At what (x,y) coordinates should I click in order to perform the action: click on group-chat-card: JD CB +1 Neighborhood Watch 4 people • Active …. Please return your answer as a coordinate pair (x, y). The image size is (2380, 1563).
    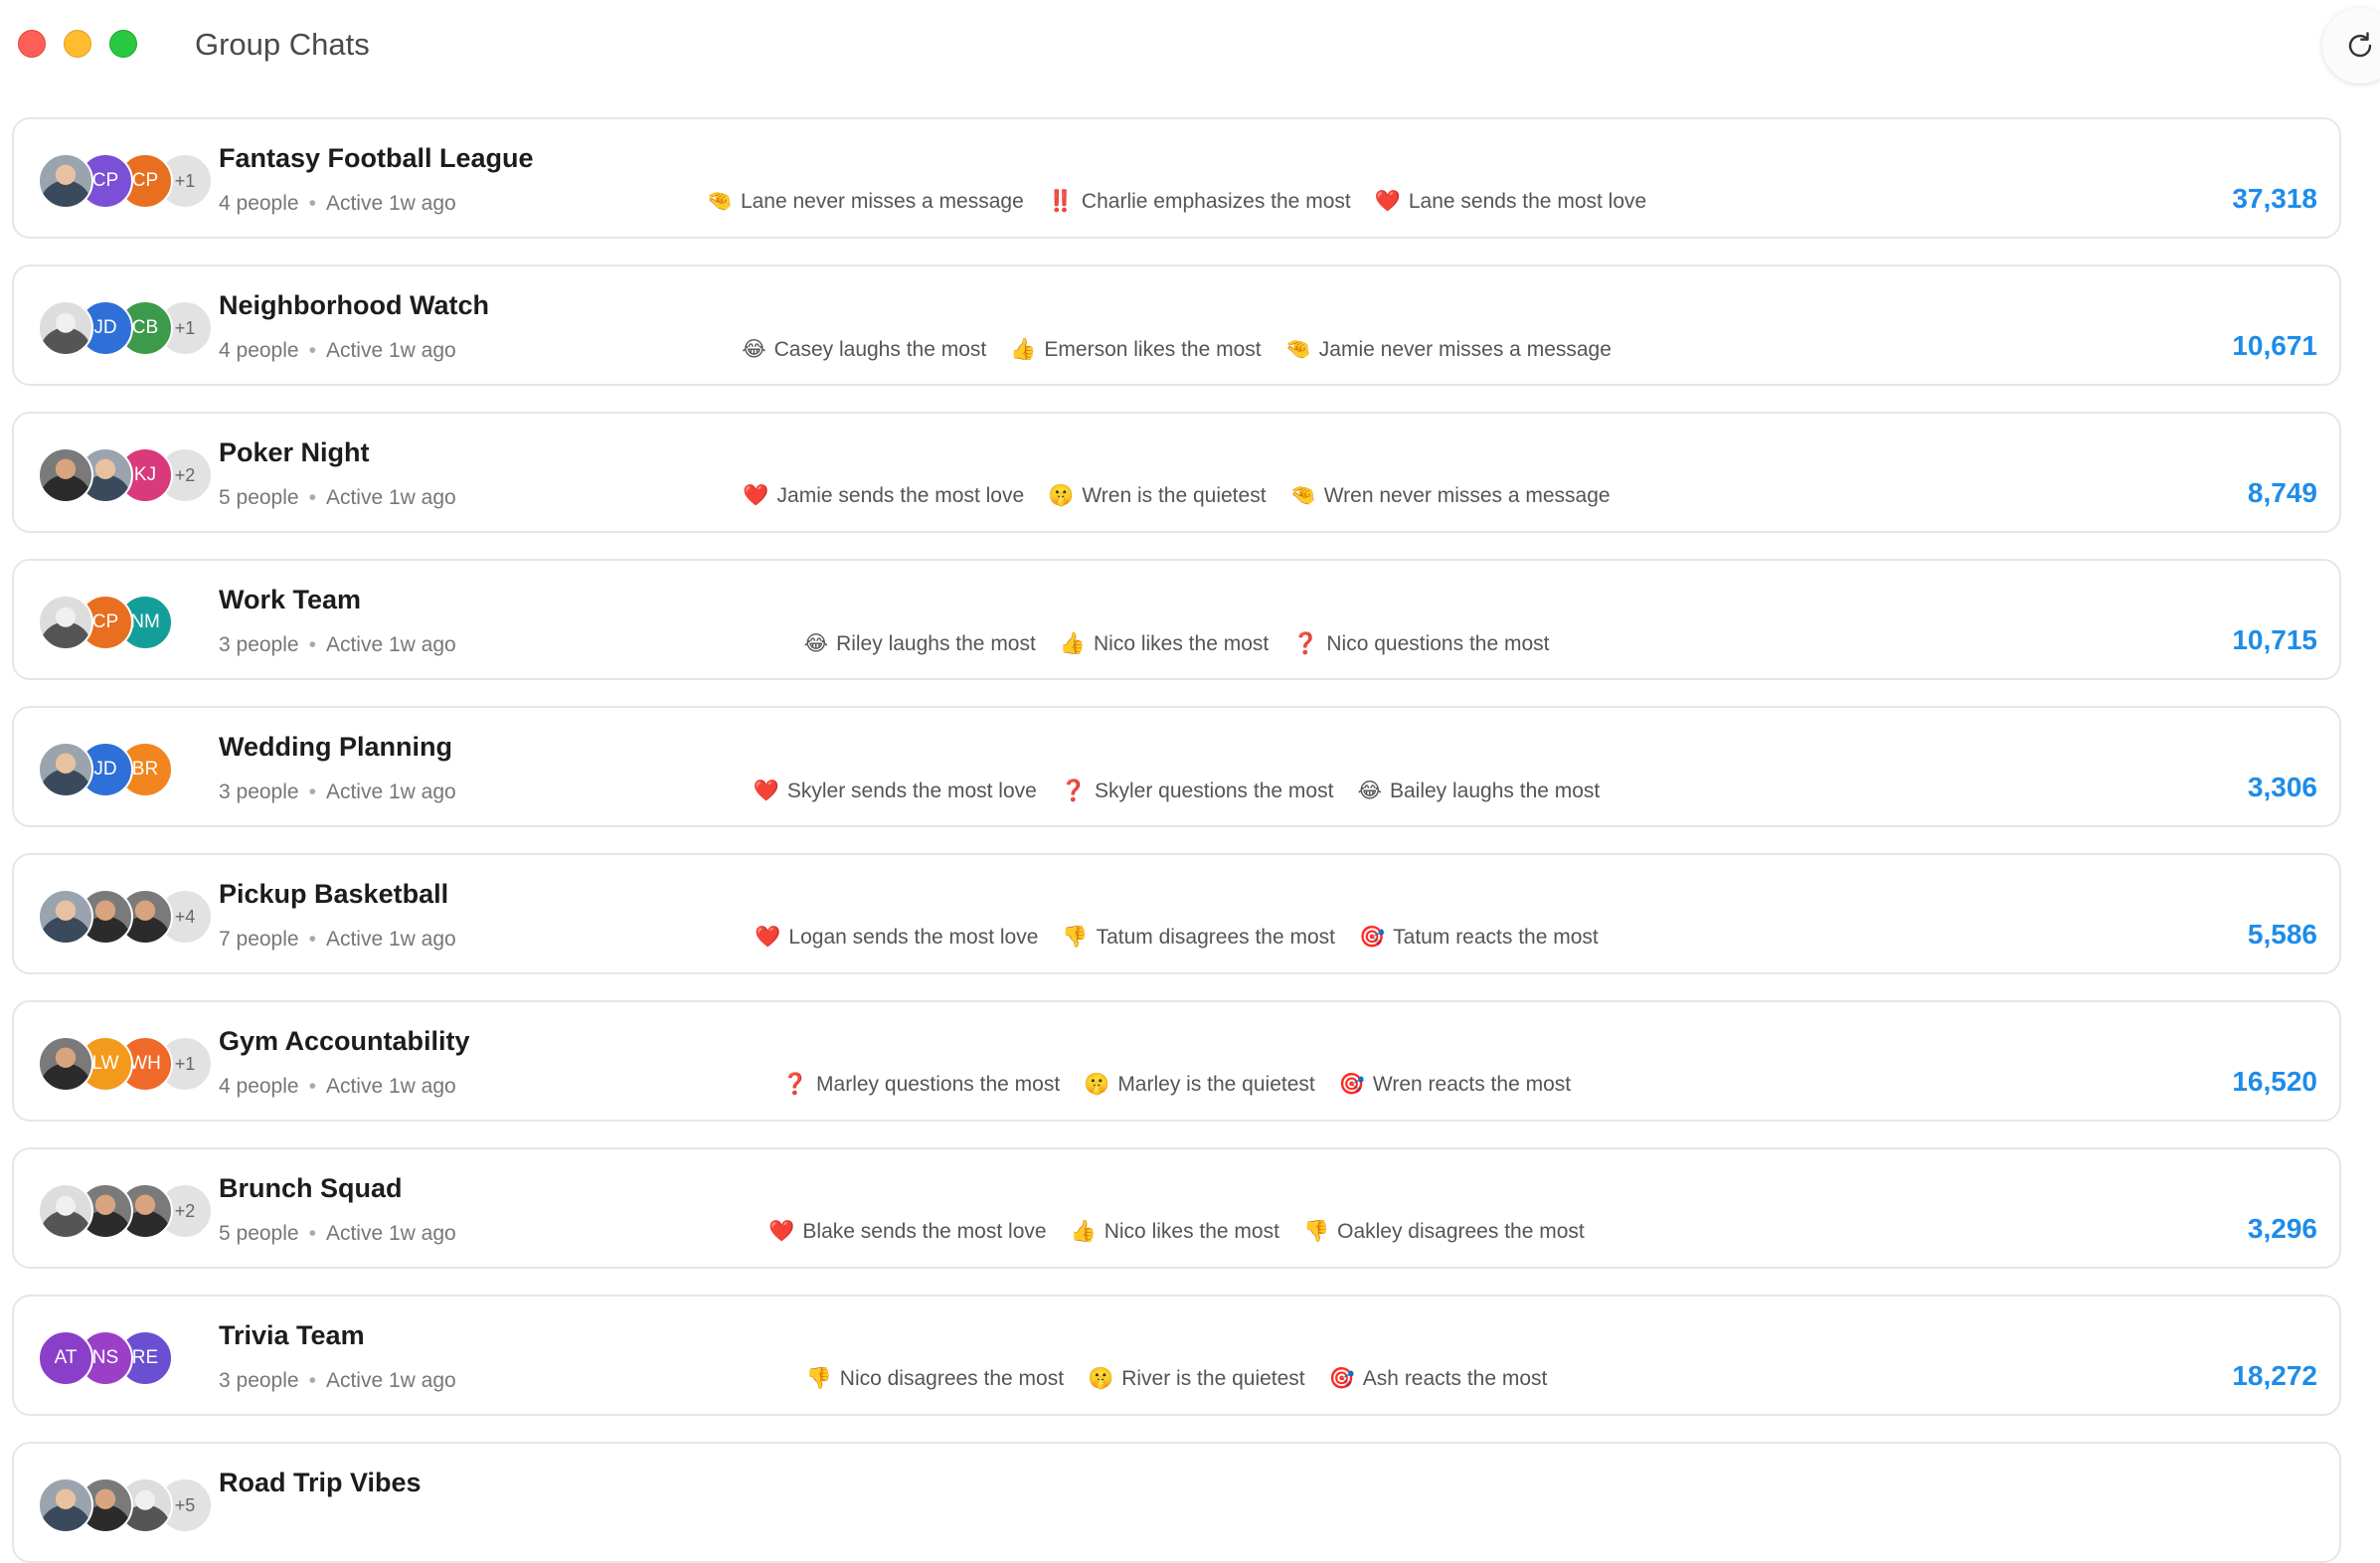
    Looking at the image, I should click on (1176, 325).